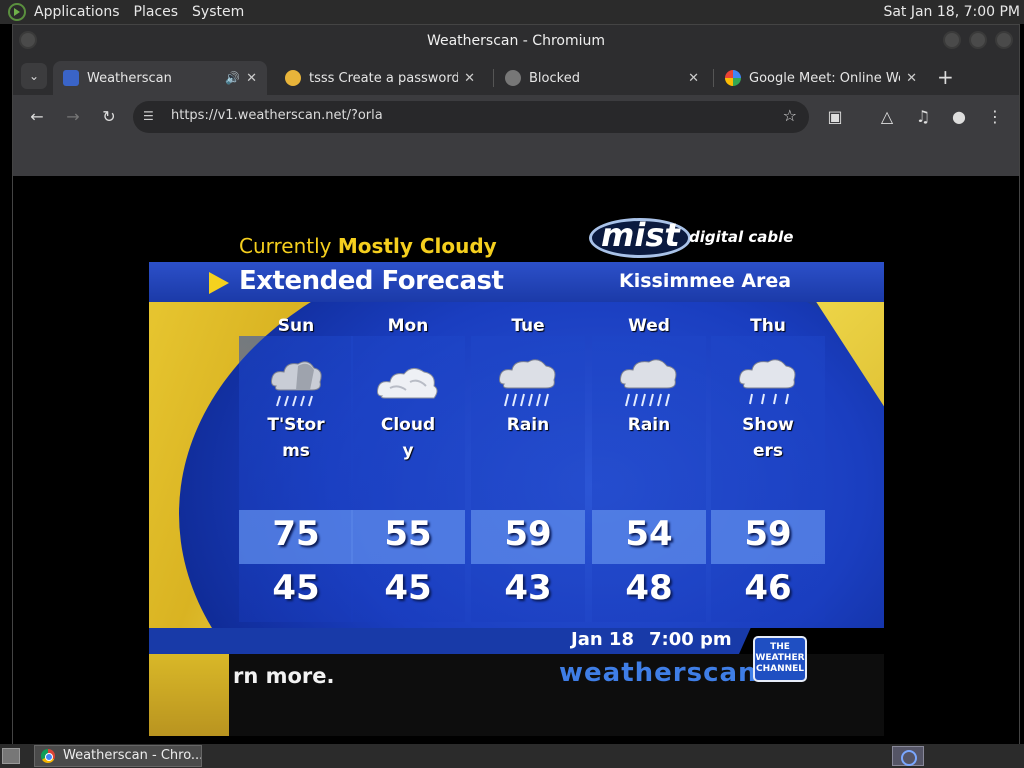  What do you see at coordinates (408, 462) in the screenshot?
I see `forecast-day: Mon Cloudy 55 45` at bounding box center [408, 462].